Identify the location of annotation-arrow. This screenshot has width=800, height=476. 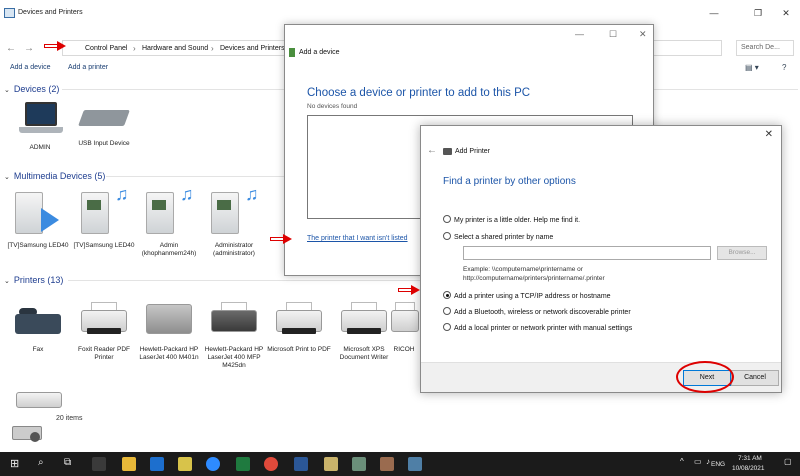
(409, 290).